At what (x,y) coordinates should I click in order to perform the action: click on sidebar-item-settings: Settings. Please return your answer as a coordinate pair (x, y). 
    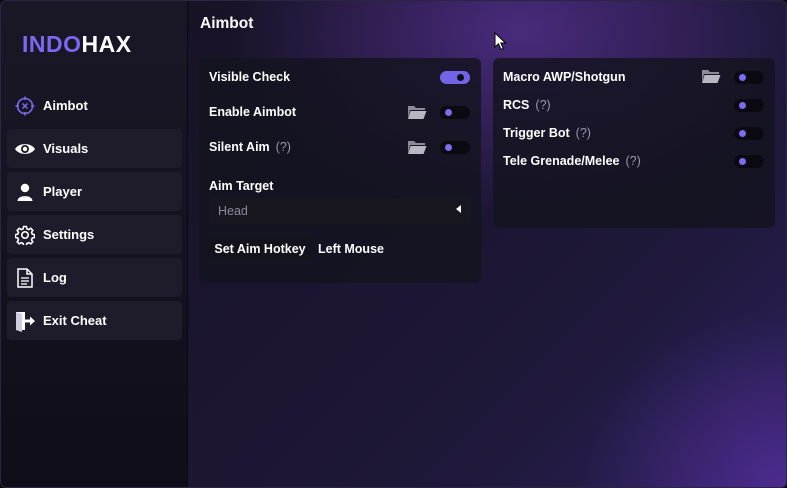
    Looking at the image, I should click on (94, 234).